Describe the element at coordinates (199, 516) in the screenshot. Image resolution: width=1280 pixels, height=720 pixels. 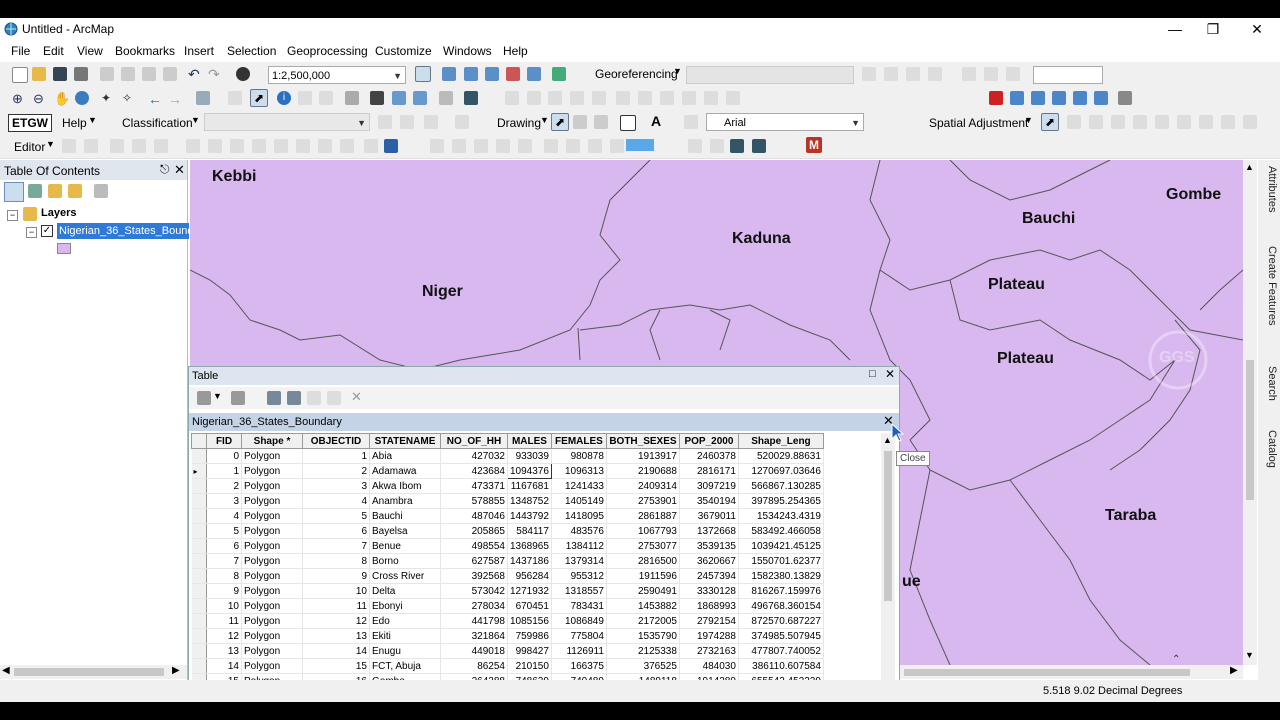
I see `row-selector` at that location.